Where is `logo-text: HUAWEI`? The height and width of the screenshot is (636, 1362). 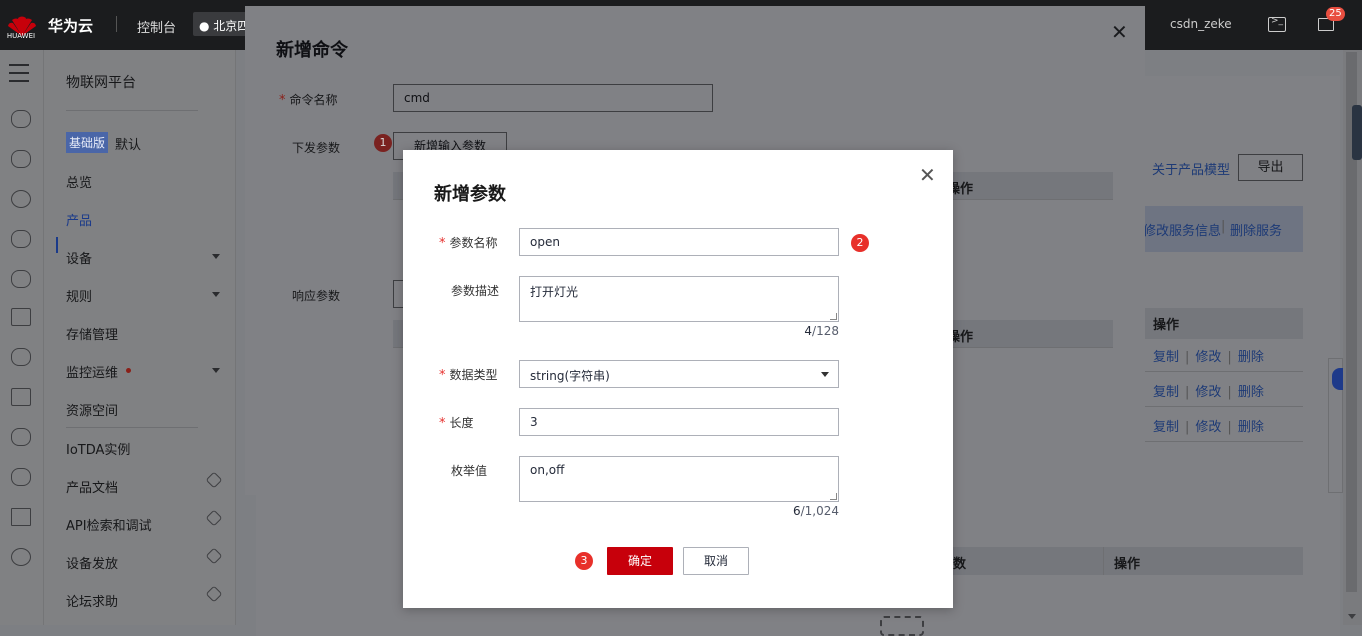 logo-text: HUAWEI is located at coordinates (21, 36).